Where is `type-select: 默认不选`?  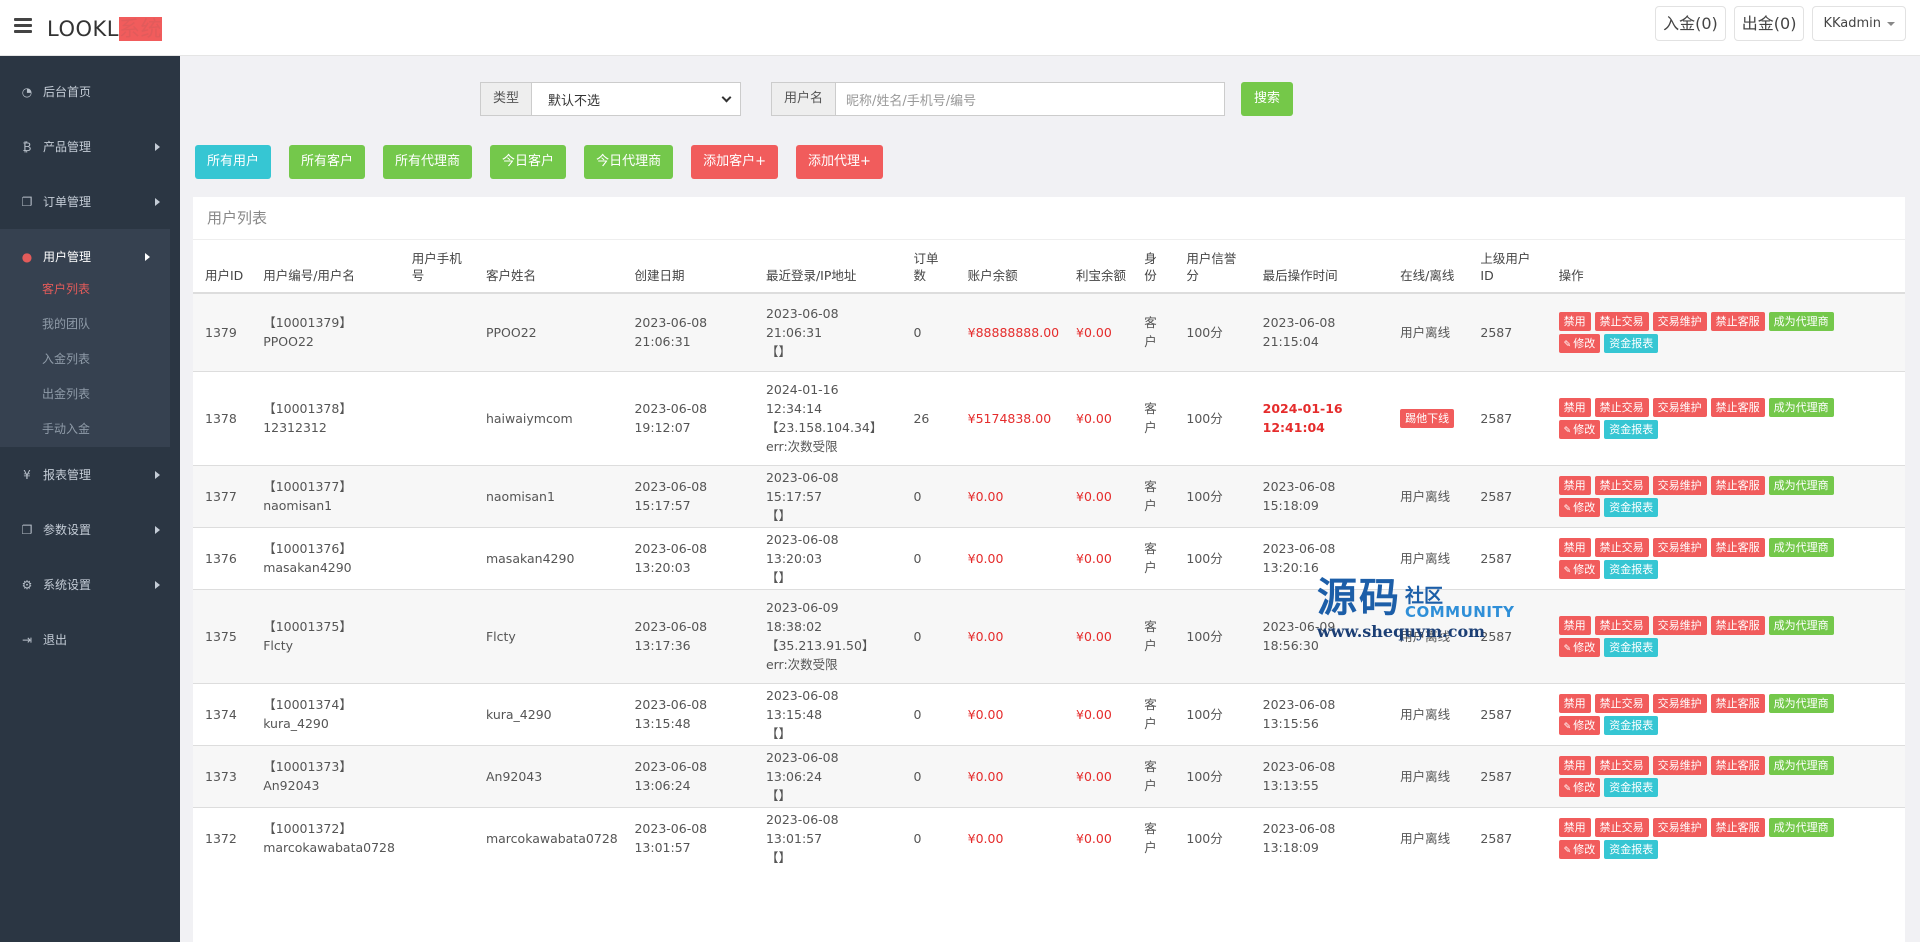 type-select: 默认不选 is located at coordinates (636, 99).